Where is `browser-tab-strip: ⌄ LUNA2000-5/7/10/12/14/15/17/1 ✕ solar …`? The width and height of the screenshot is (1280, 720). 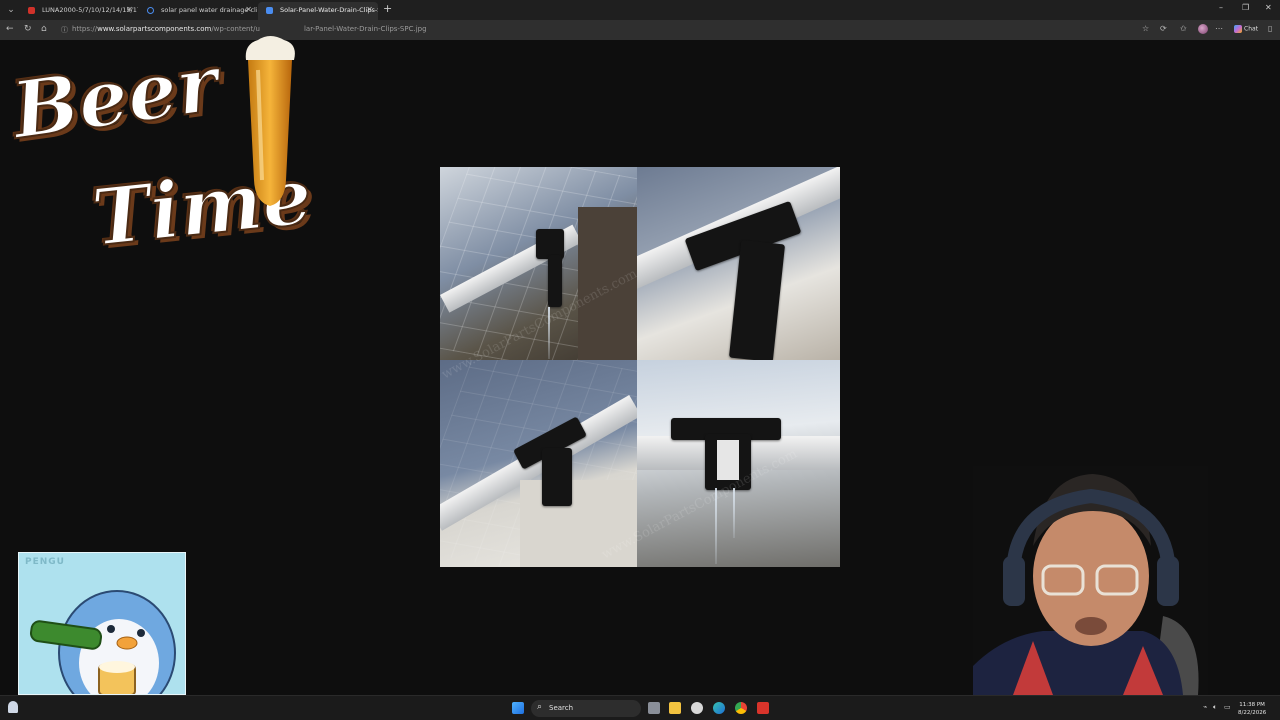 browser-tab-strip: ⌄ LUNA2000-5/7/10/12/14/15/17/1 ✕ solar … is located at coordinates (640, 10).